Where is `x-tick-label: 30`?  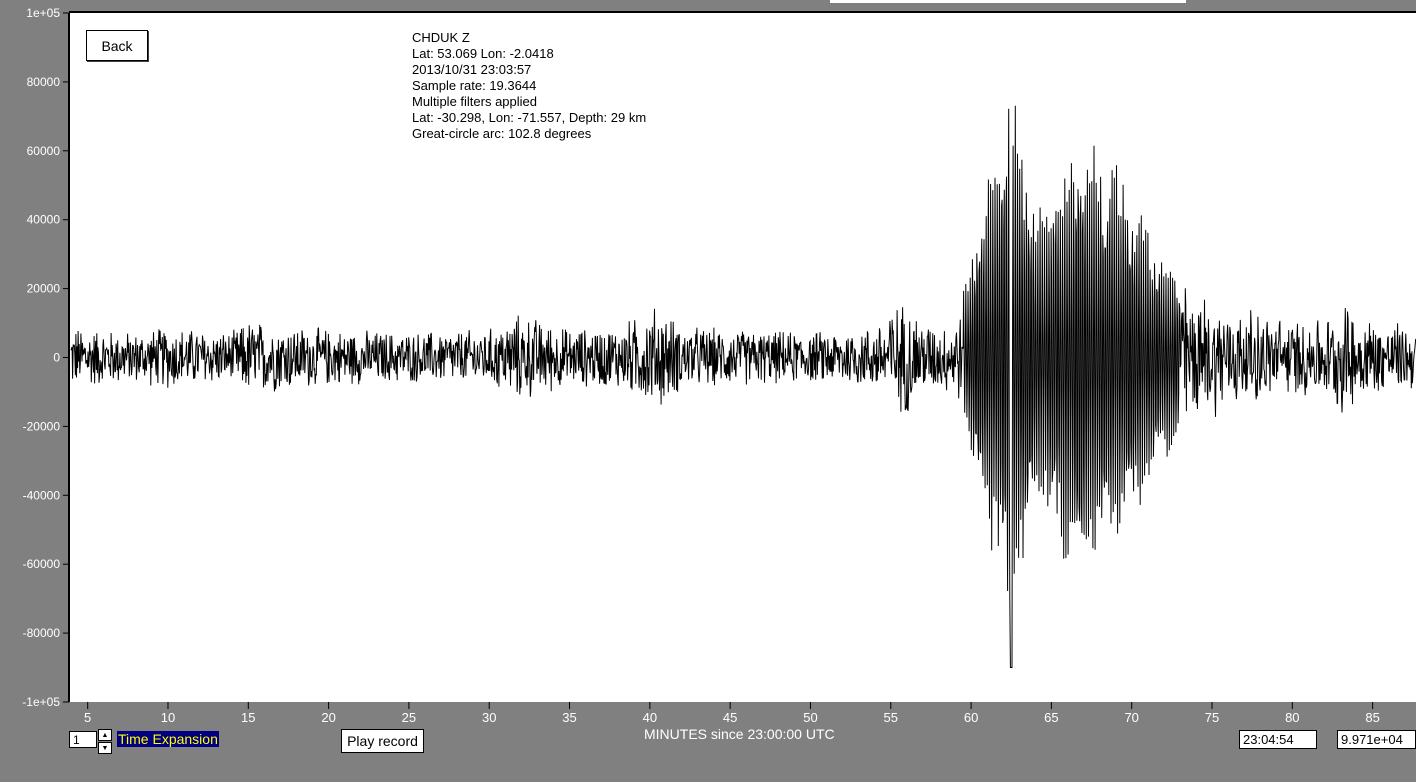 x-tick-label: 30 is located at coordinates (489, 717).